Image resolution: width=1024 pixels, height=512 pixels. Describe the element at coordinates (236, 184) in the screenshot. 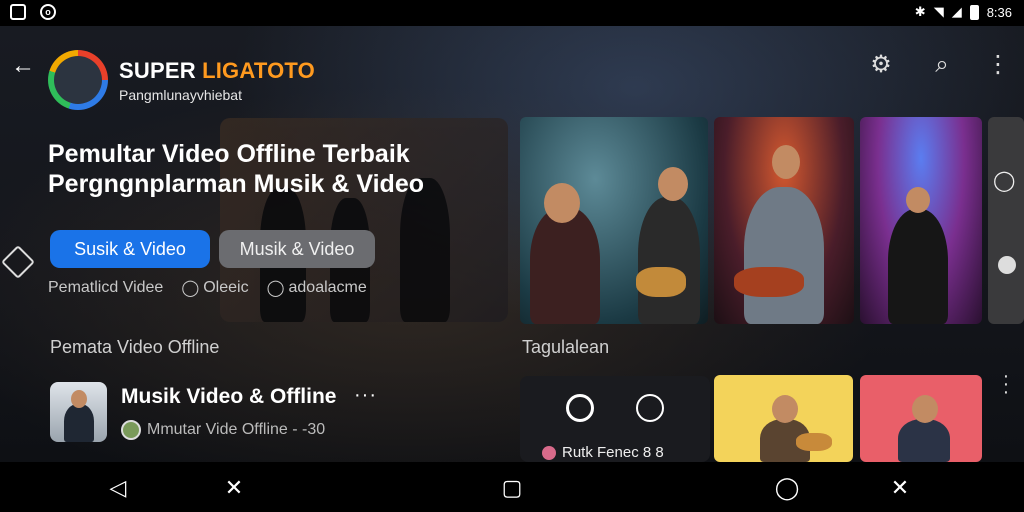

I see `hero-headline-line2: Pergngnplarman Musik & Video` at that location.